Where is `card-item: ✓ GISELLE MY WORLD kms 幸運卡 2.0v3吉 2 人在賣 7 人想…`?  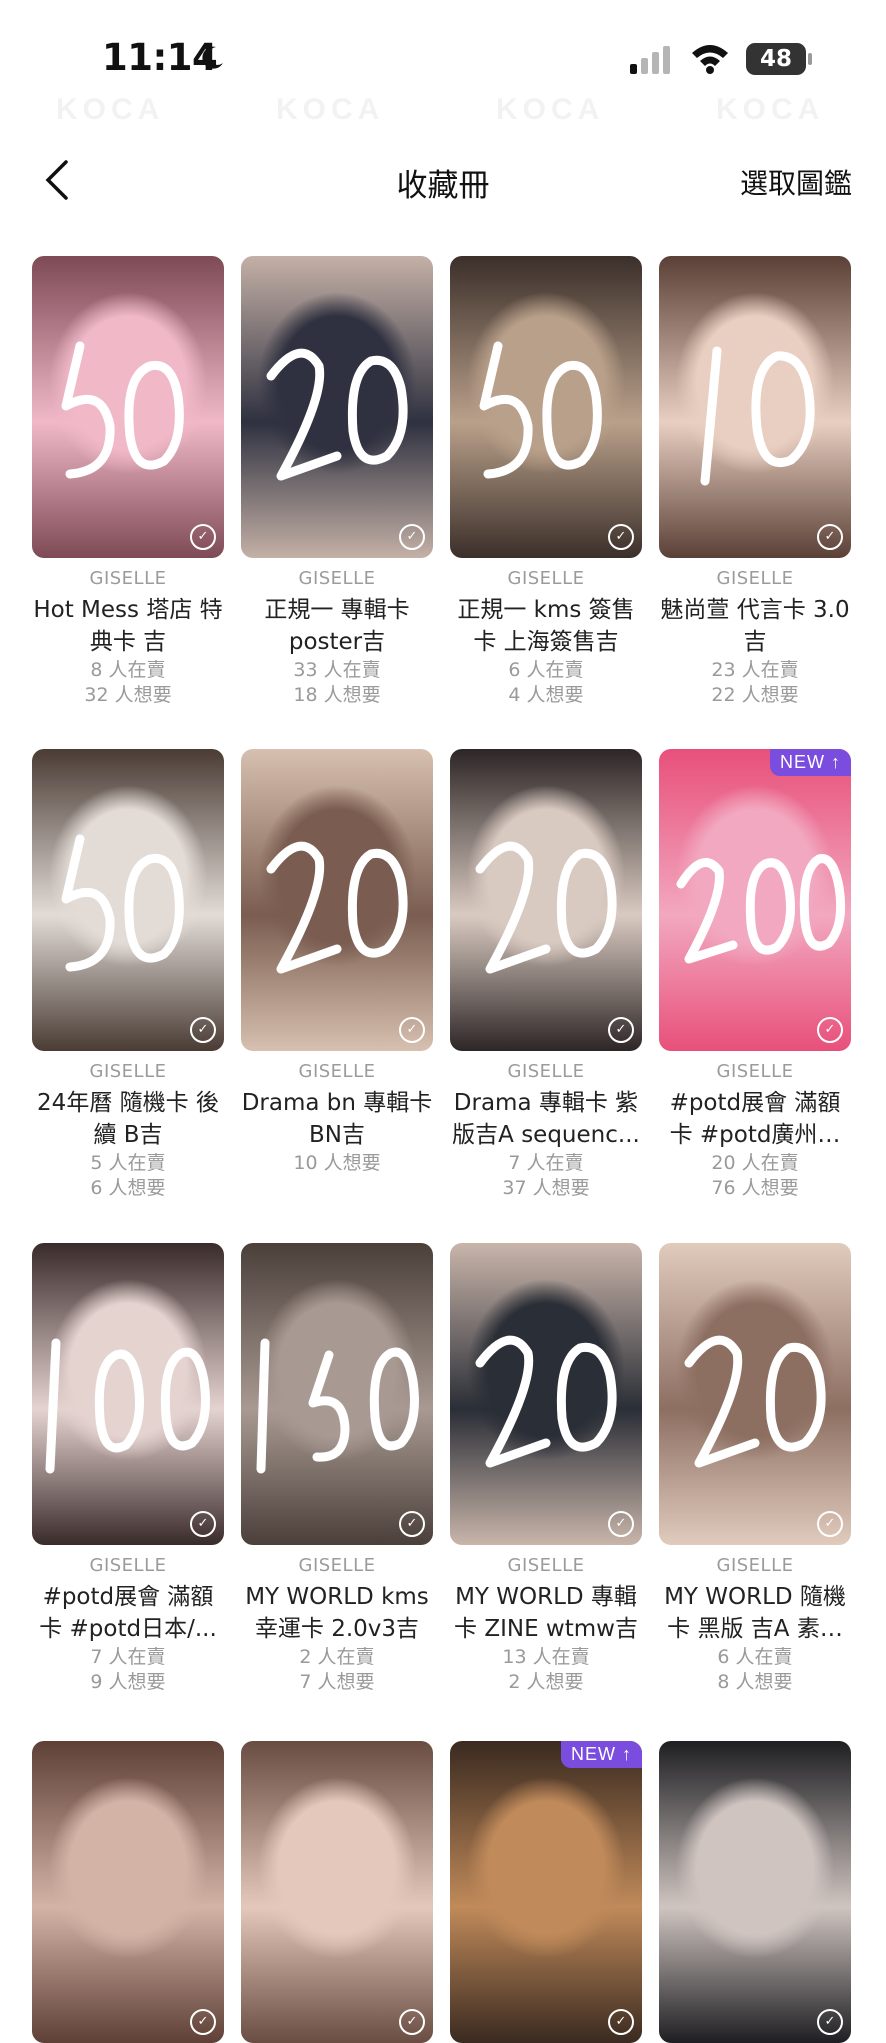 card-item: ✓ GISELLE MY WORLD kms 幸運卡 2.0v3吉 2 人在賣 7 人想… is located at coordinates (337, 1469).